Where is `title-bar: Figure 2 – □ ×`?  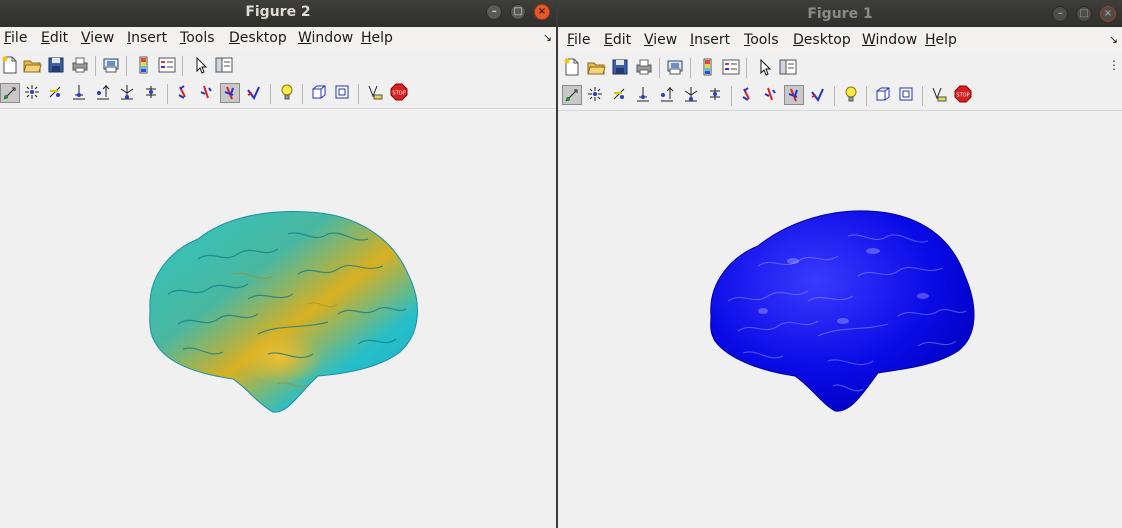
title-bar: Figure 2 – □ × is located at coordinates (278, 13).